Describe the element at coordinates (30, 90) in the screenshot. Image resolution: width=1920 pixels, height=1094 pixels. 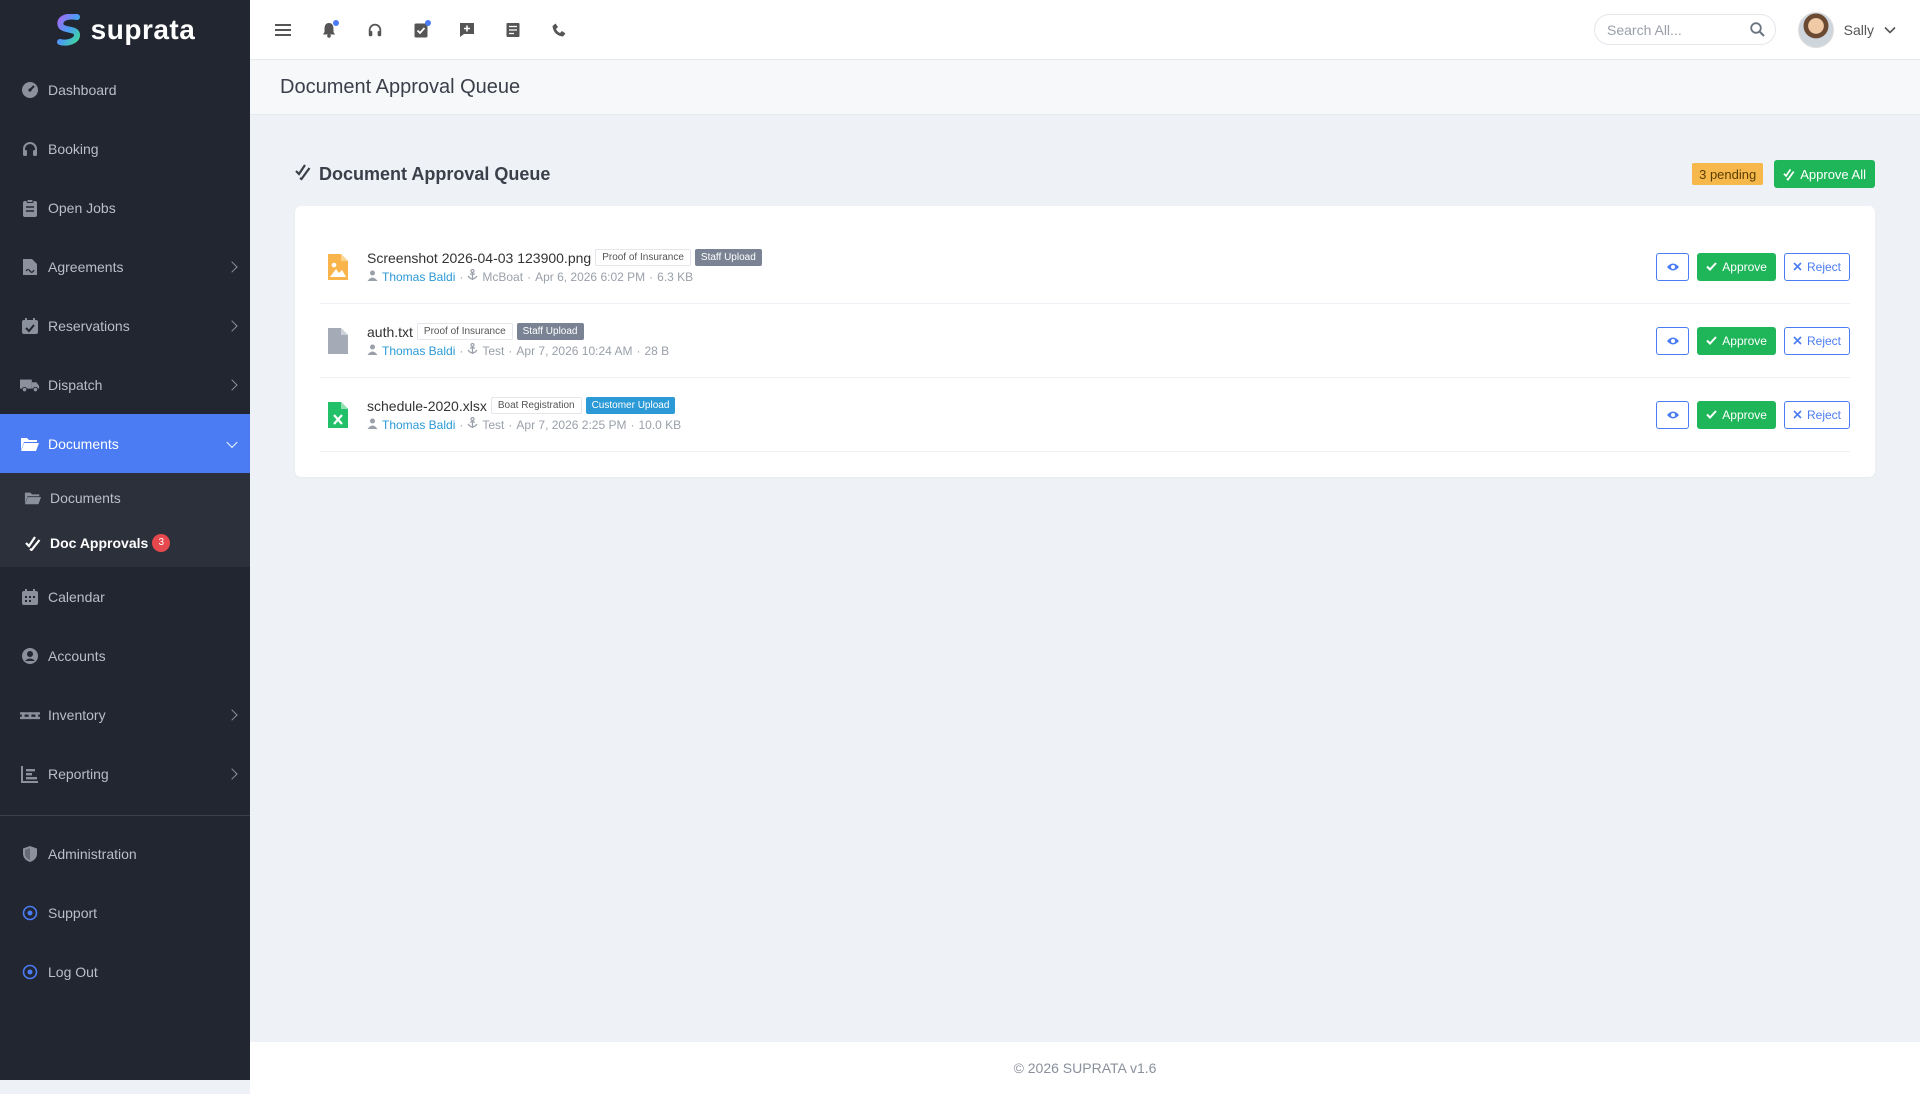
I see `gauge-icon` at that location.